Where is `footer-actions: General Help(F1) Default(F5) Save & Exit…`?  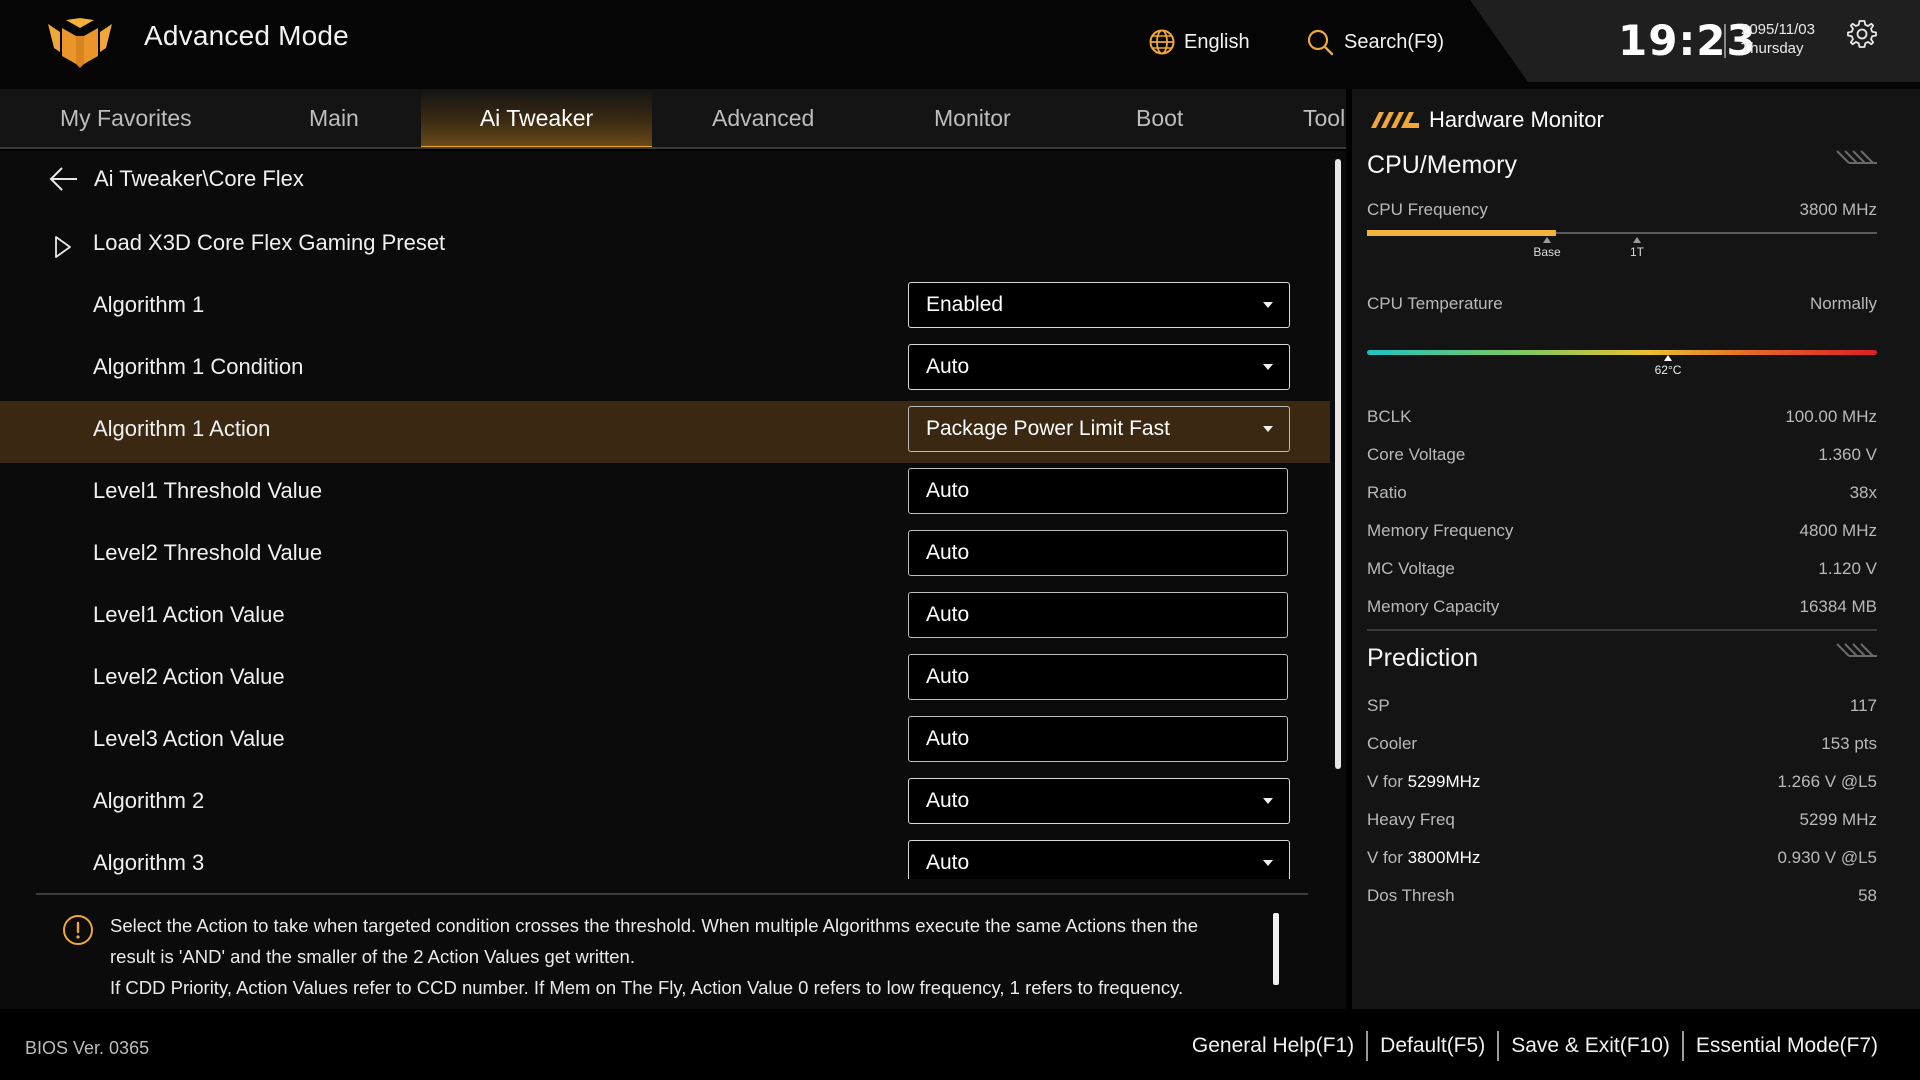 footer-actions: General Help(F1) Default(F5) Save & Exit… is located at coordinates (1535, 1046).